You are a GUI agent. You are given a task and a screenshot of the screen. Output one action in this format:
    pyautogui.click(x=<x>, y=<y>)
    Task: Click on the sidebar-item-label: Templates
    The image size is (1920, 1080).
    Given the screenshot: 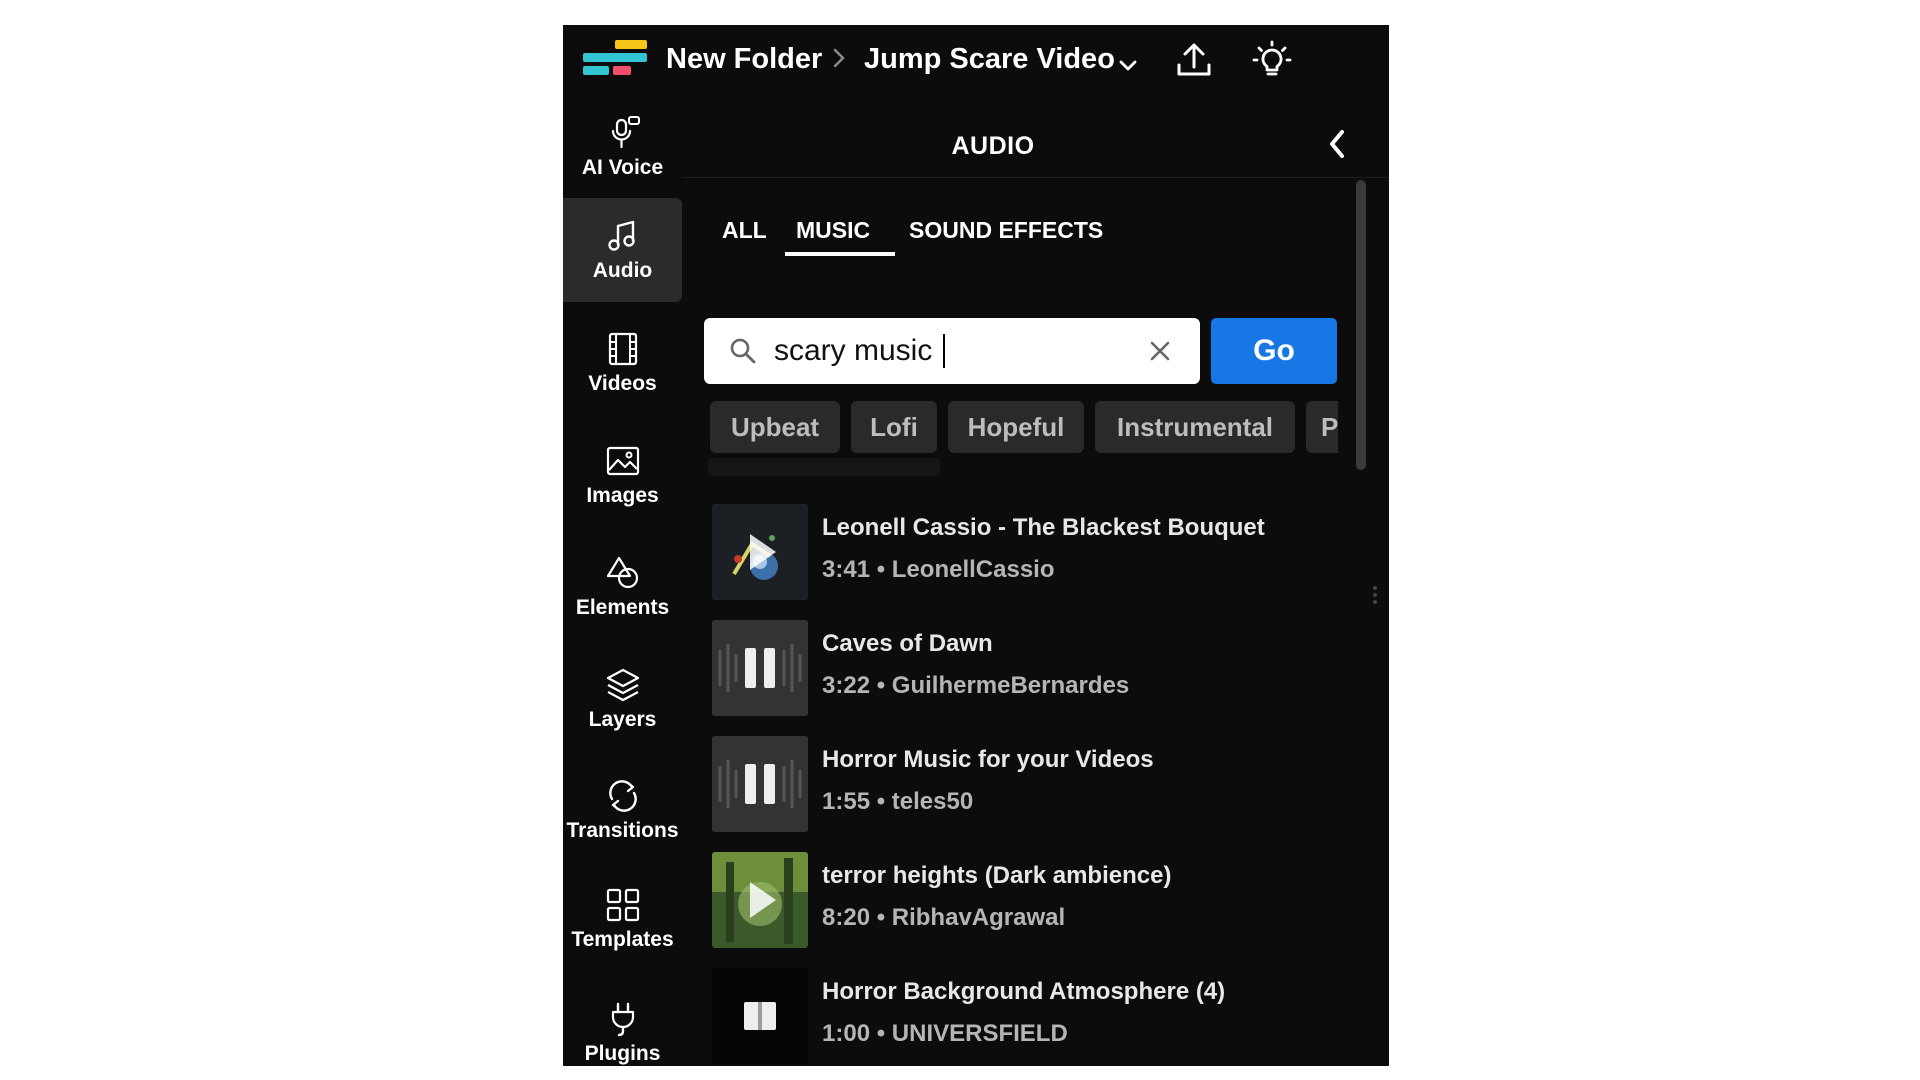 What is the action you would take?
    pyautogui.click(x=622, y=939)
    